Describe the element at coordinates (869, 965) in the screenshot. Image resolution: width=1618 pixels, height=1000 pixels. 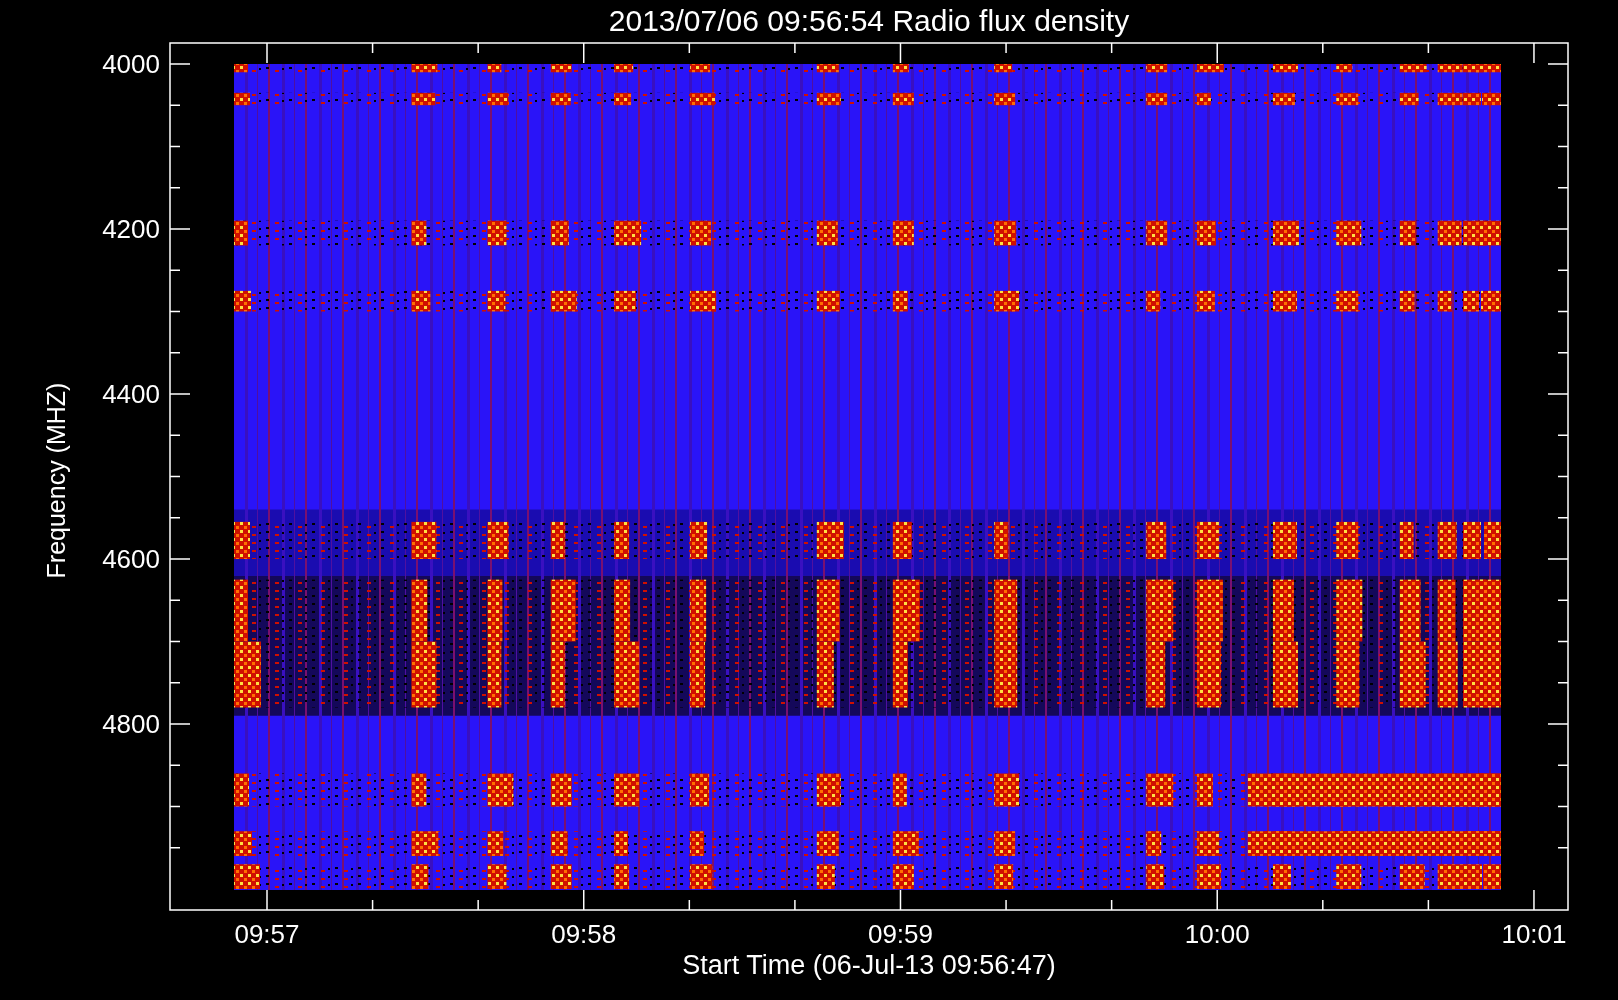
I see `x-axis-label: Start Time (06-Jul-13 09:56:47)` at that location.